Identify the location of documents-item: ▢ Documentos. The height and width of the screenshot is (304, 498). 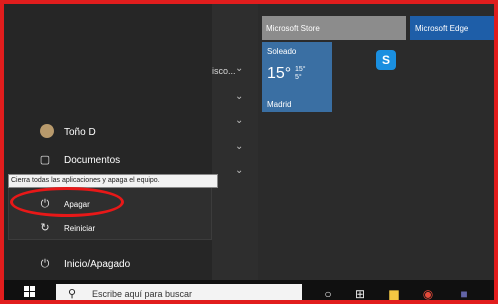
(110, 161).